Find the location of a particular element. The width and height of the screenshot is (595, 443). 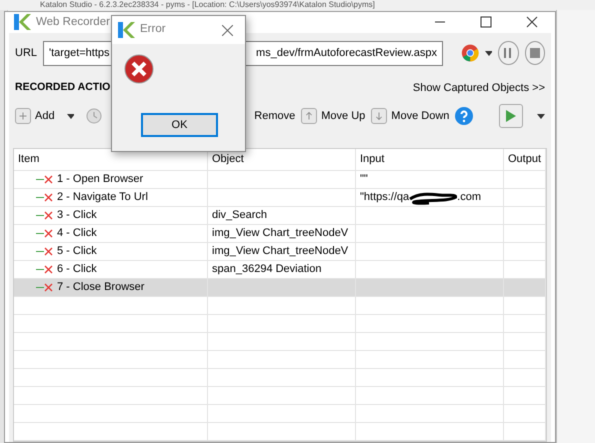

step-name: 3 - Click is located at coordinates (77, 215).